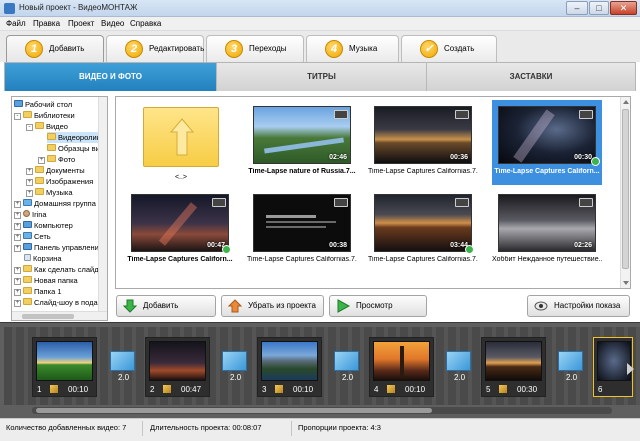 The width and height of the screenshot is (640, 441). What do you see at coordinates (513, 367) in the screenshot?
I see `timeline-clip: 5 00:30` at bounding box center [513, 367].